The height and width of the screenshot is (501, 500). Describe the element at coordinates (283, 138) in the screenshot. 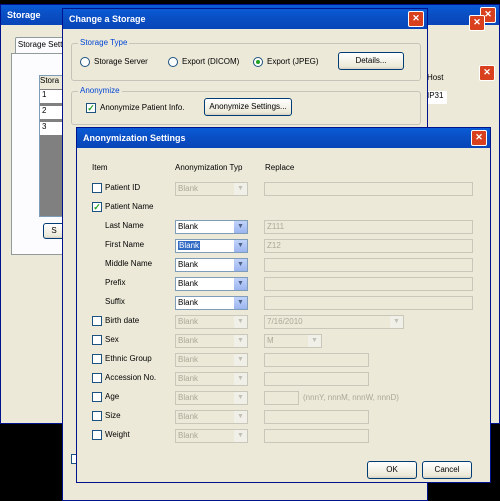

I see `anonymization-title-bar: Anonymization Settings ✕` at that location.